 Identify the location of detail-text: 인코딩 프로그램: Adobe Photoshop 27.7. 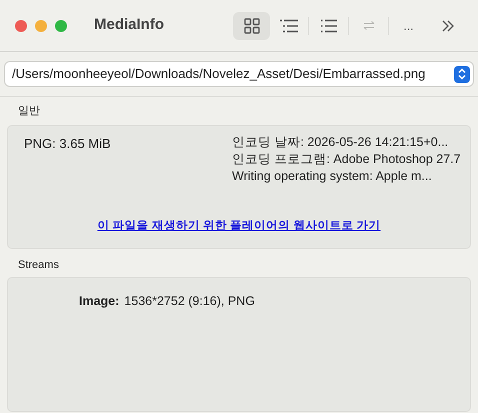
(346, 159).